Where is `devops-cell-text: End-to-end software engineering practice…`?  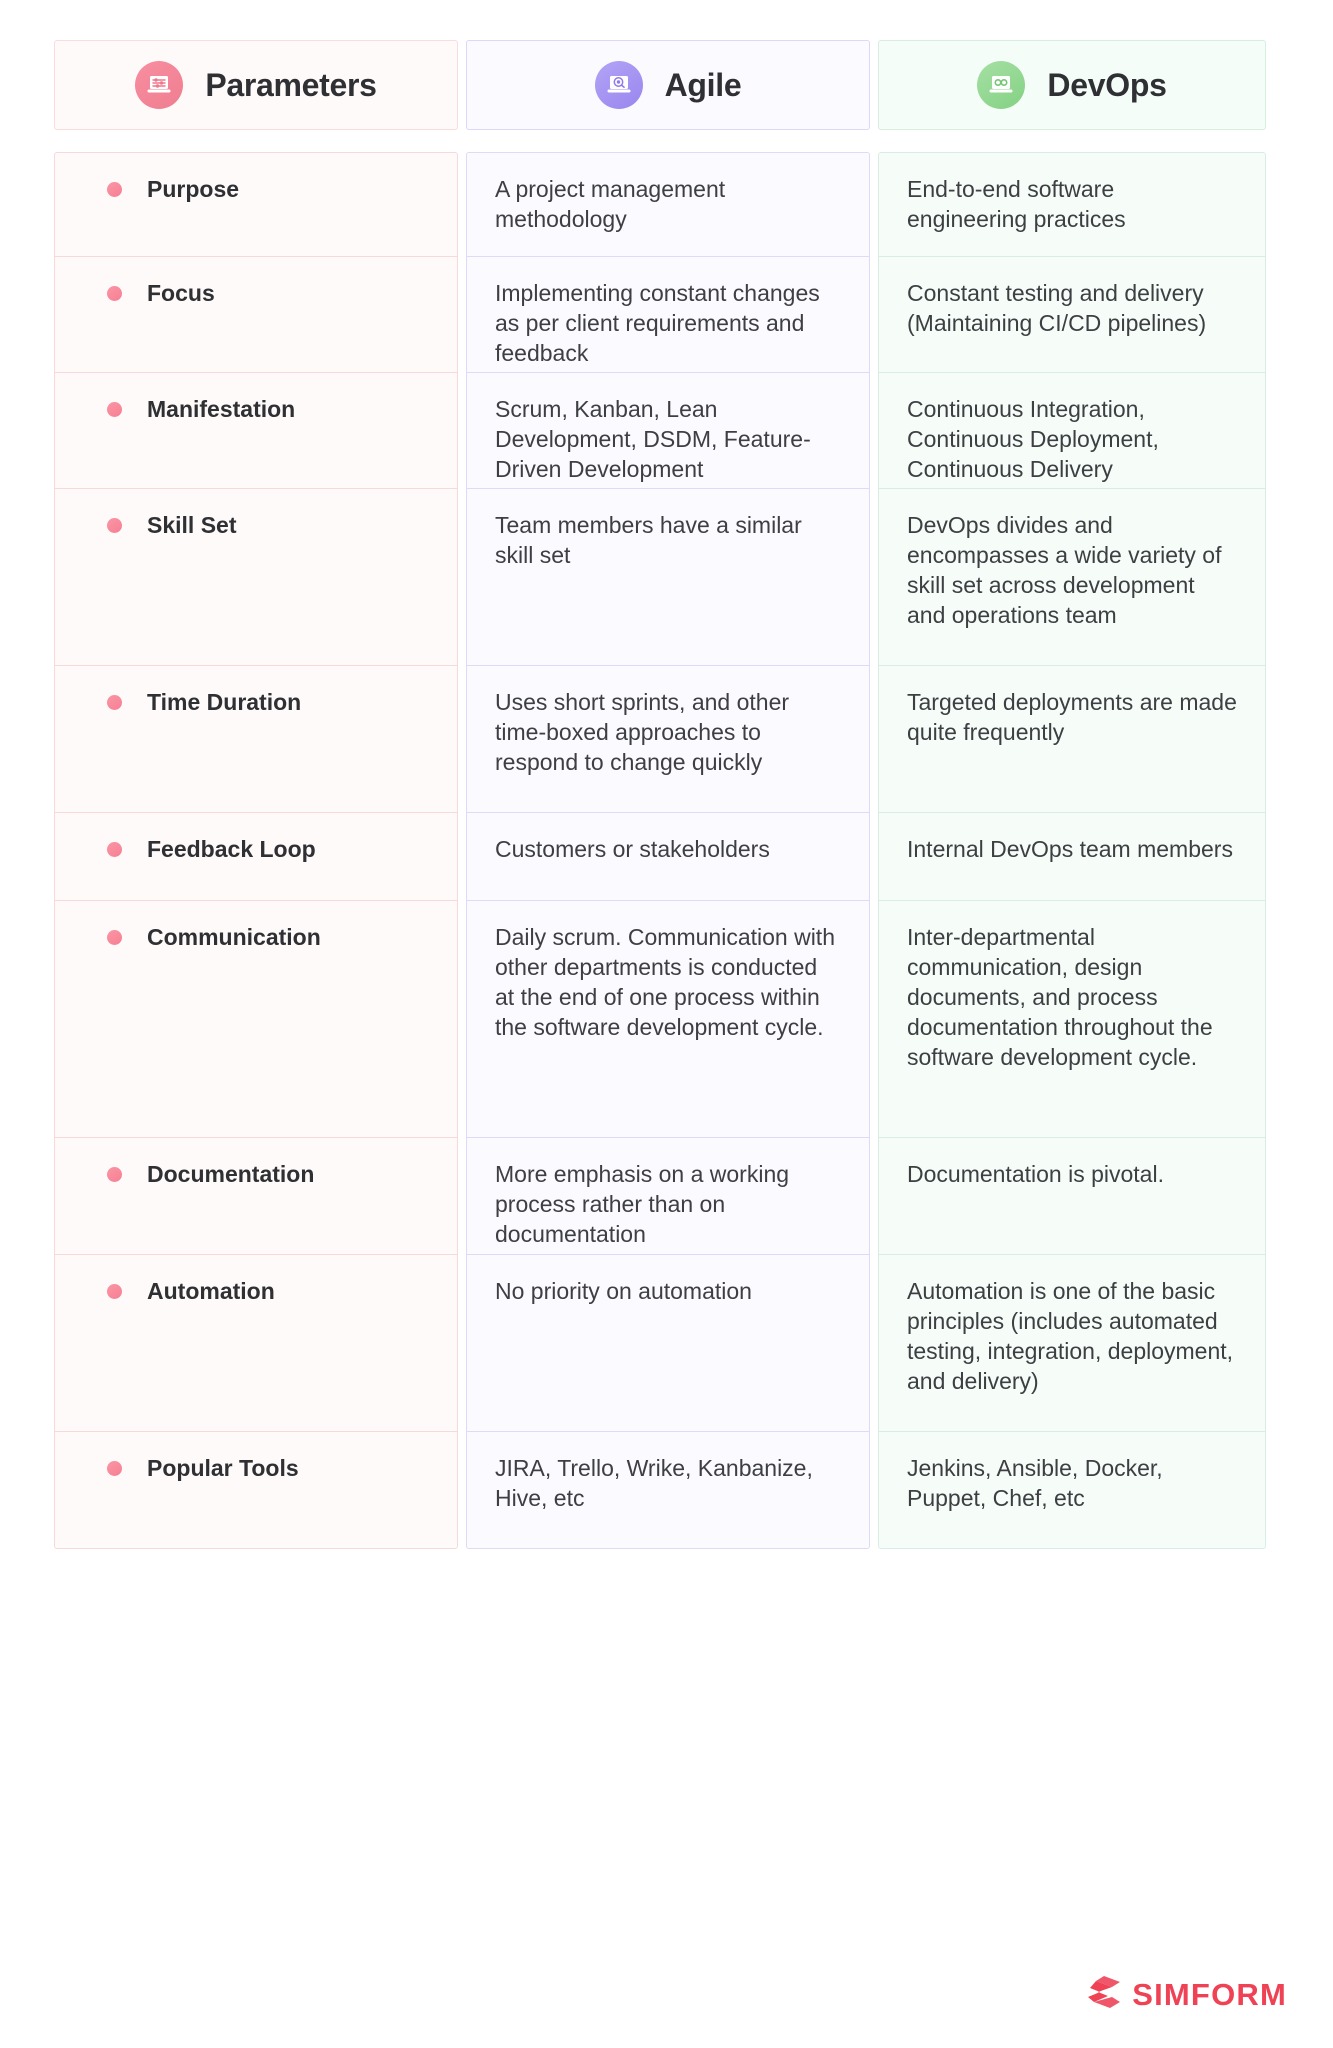
devops-cell-text: End-to-end software engineering practice… is located at coordinates (1016, 204).